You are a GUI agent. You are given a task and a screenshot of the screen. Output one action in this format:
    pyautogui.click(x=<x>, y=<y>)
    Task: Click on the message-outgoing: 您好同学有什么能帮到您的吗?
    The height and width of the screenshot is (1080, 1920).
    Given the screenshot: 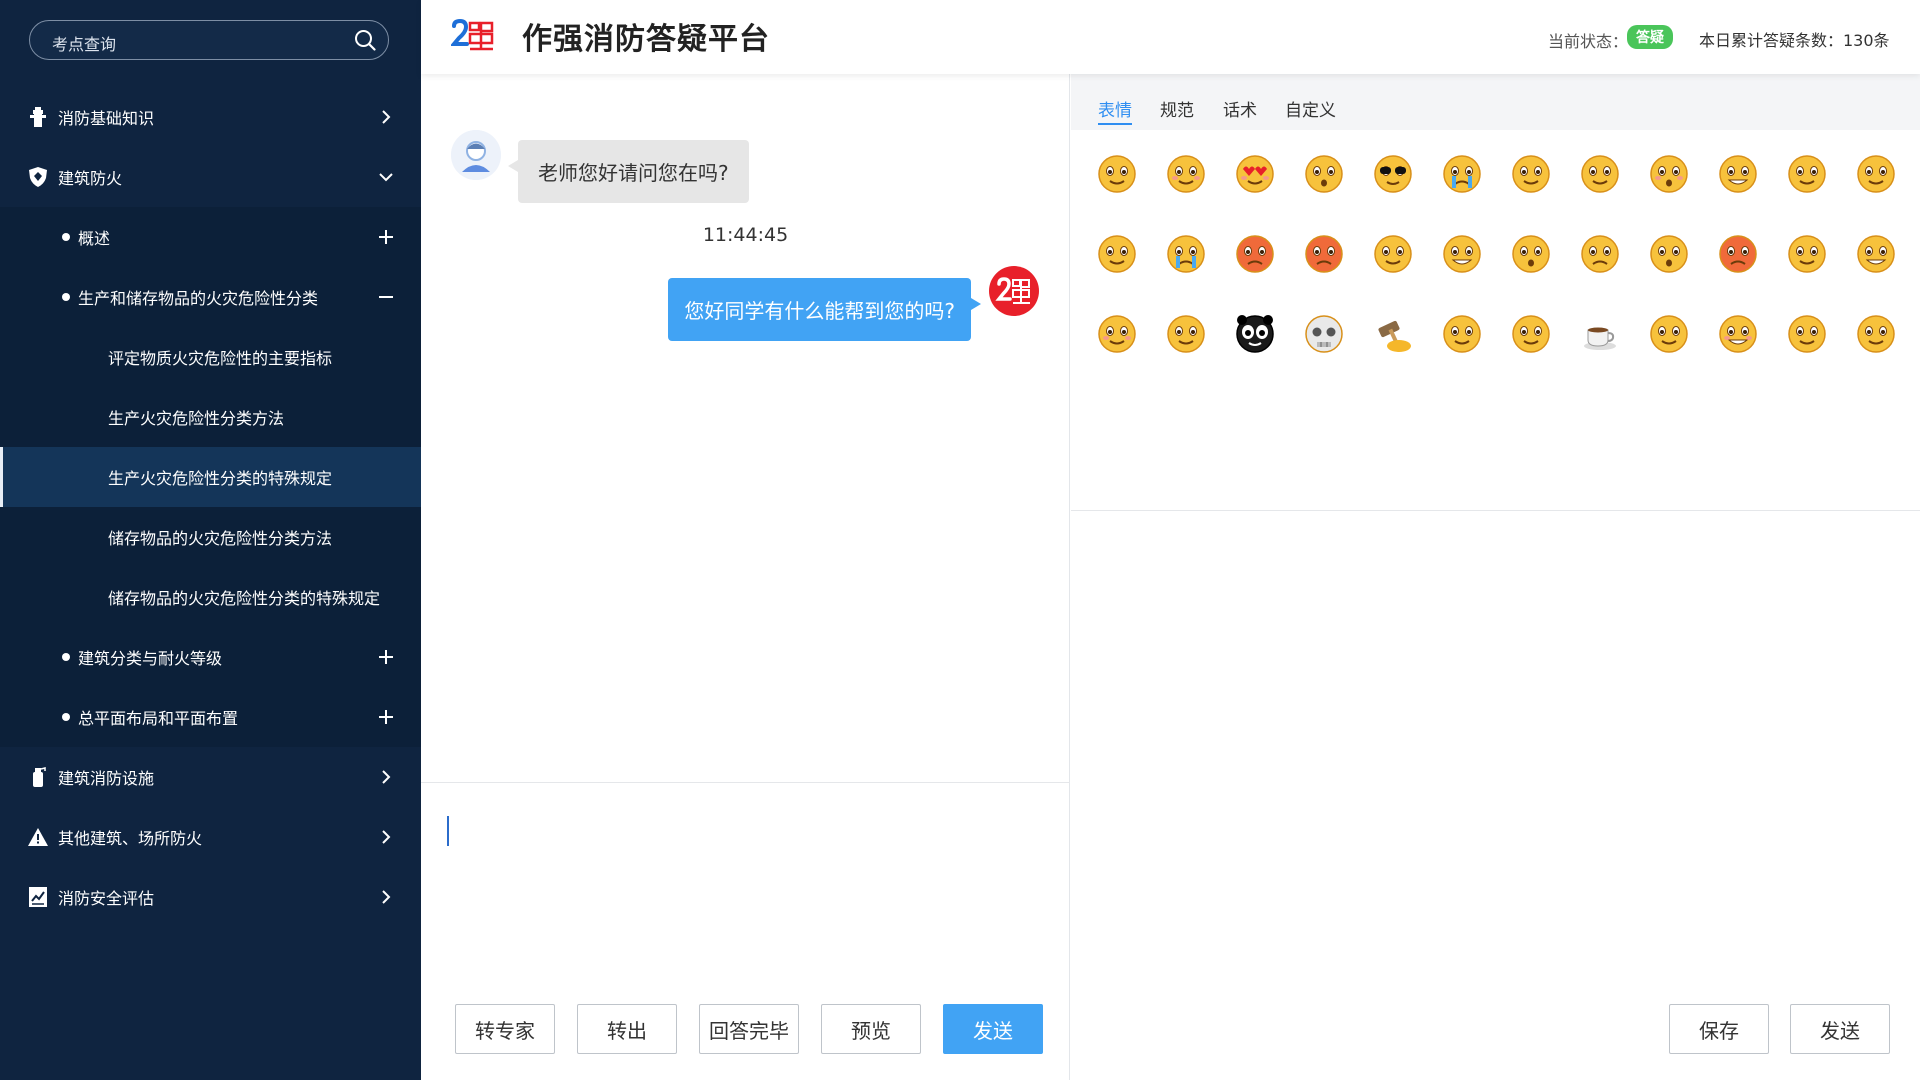 What is the action you would take?
    pyautogui.click(x=824, y=309)
    